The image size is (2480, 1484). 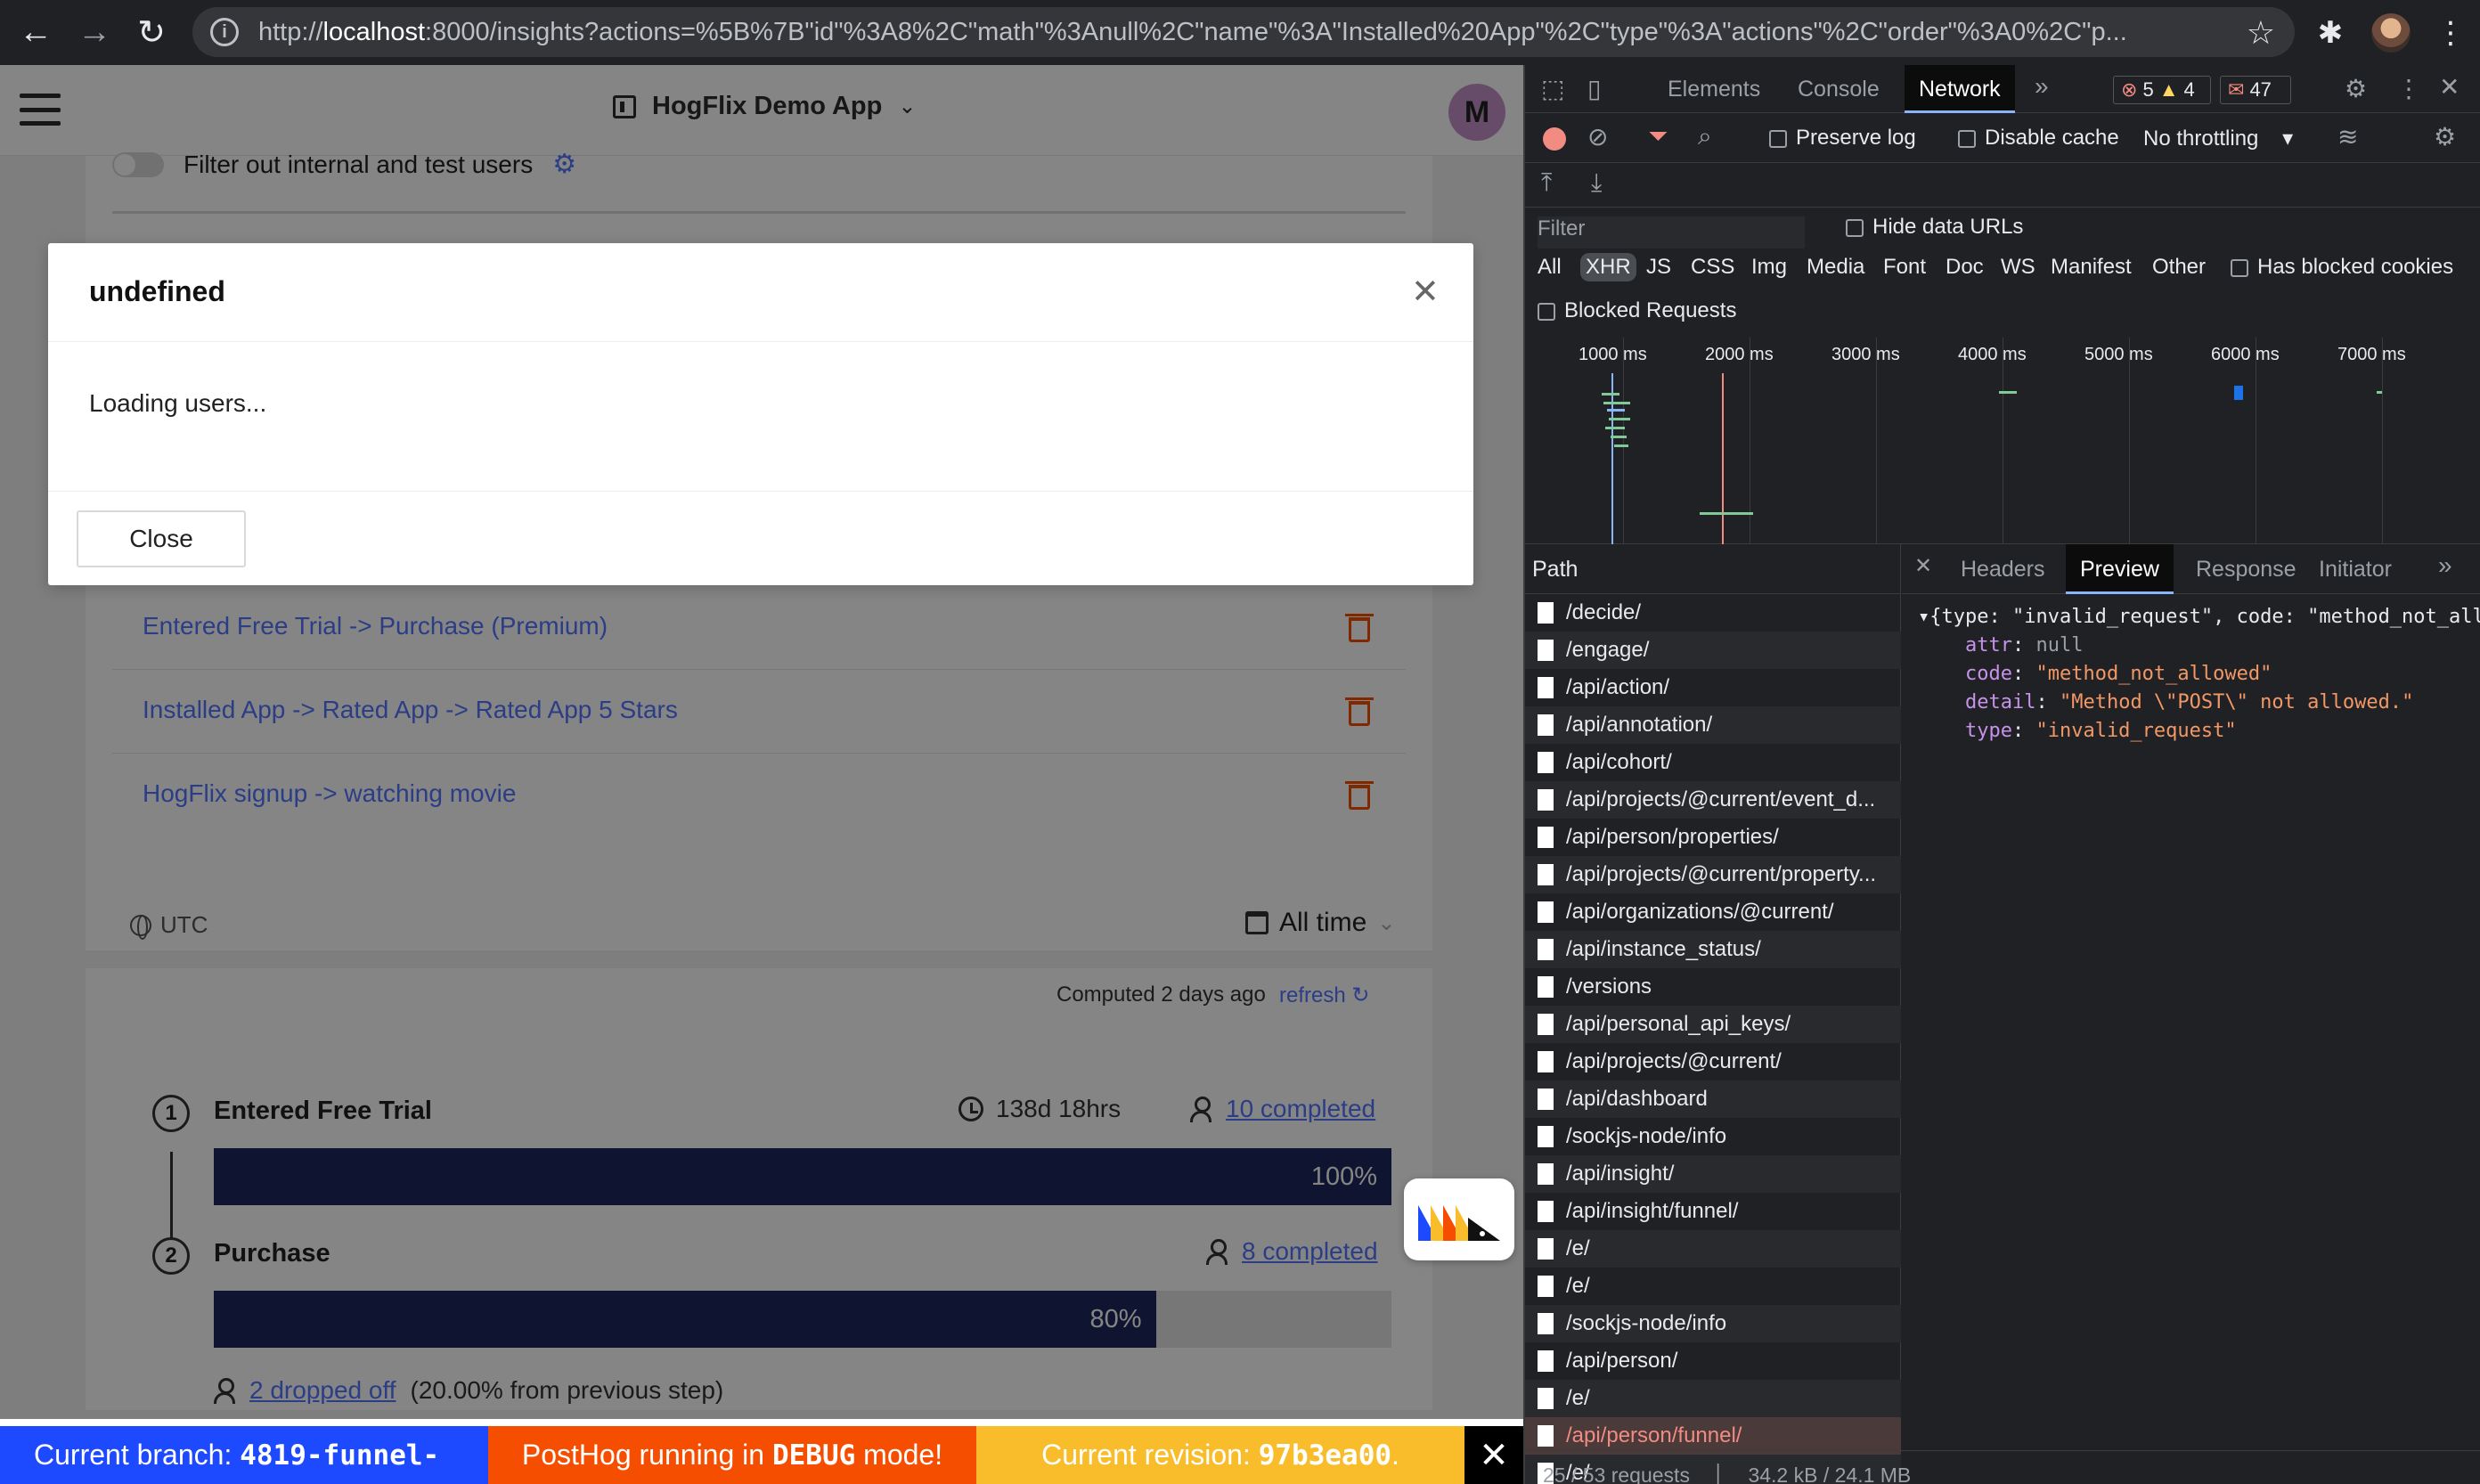 What do you see at coordinates (1713, 1361) in the screenshot?
I see `request-row: /api/person/` at bounding box center [1713, 1361].